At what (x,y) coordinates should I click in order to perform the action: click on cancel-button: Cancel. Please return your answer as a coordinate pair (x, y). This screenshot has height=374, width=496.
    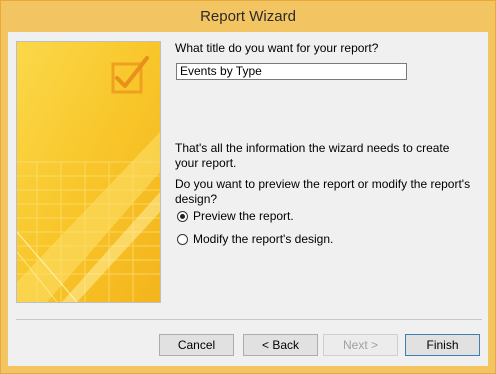
    Looking at the image, I should click on (196, 345).